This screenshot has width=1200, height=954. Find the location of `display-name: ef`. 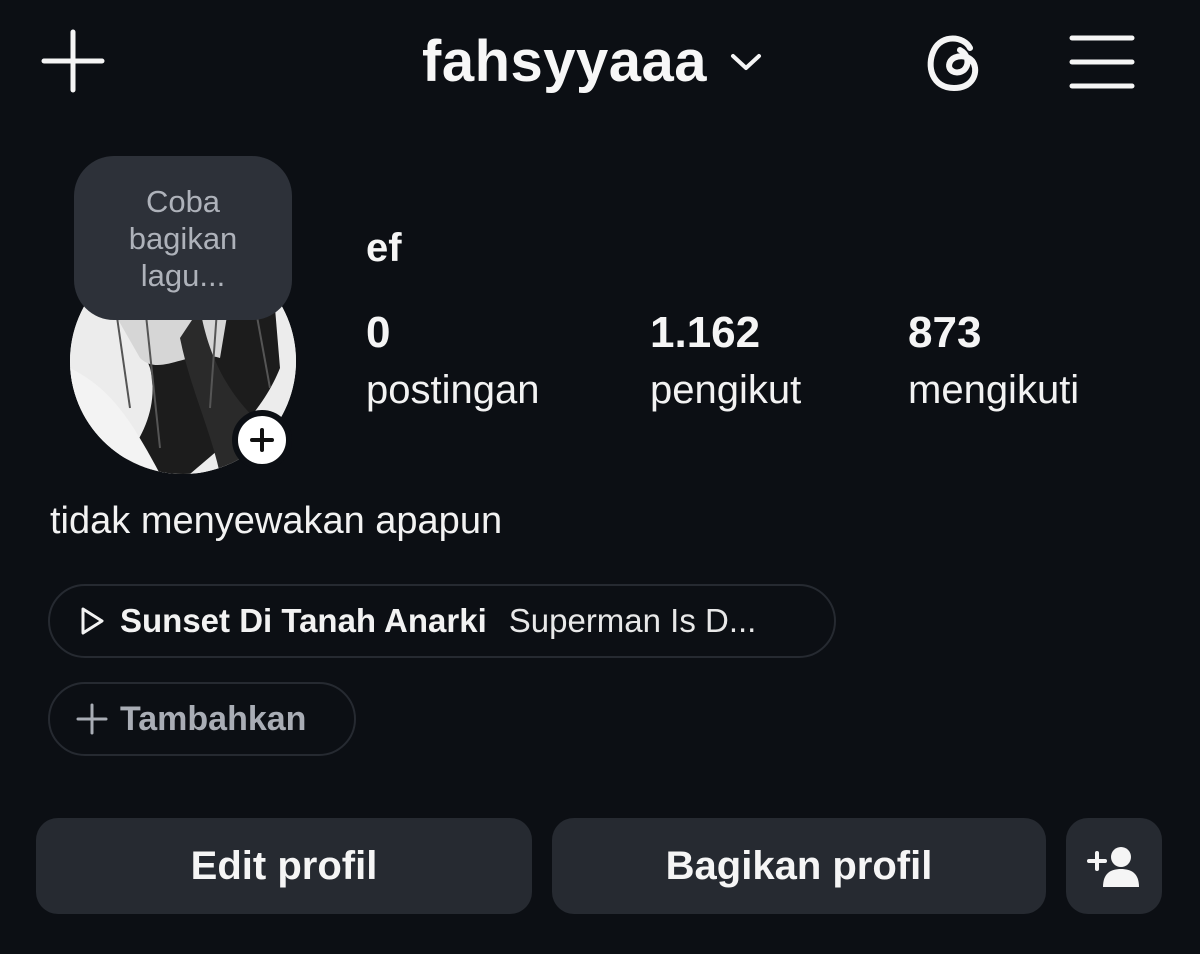

display-name: ef is located at coordinates (384, 248).